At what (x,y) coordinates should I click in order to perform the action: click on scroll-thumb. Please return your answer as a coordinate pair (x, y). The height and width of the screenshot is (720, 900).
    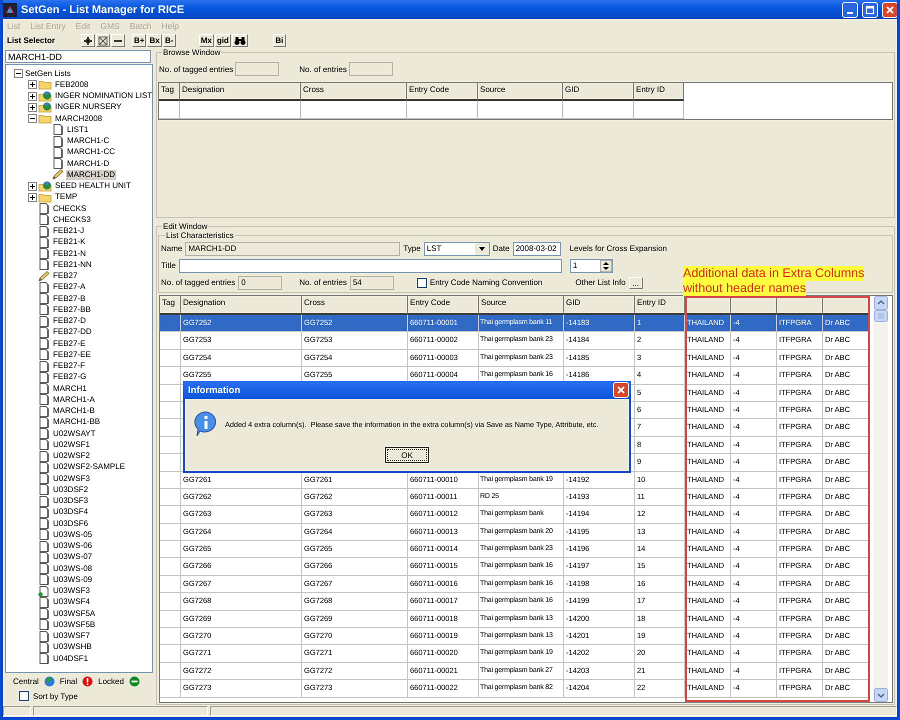
    Looking at the image, I should click on (881, 316).